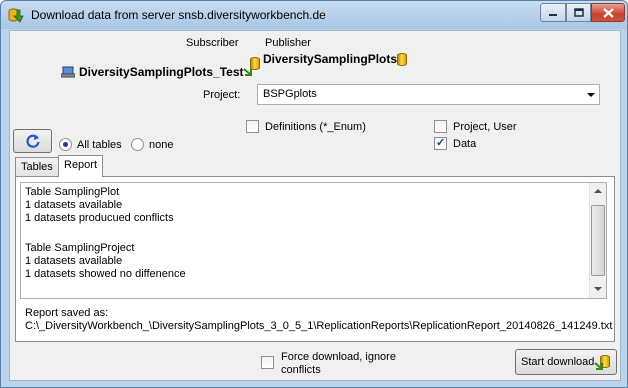 This screenshot has height=388, width=628. Describe the element at coordinates (301, 370) in the screenshot. I see `force-download-label-line2: conflicts` at that location.